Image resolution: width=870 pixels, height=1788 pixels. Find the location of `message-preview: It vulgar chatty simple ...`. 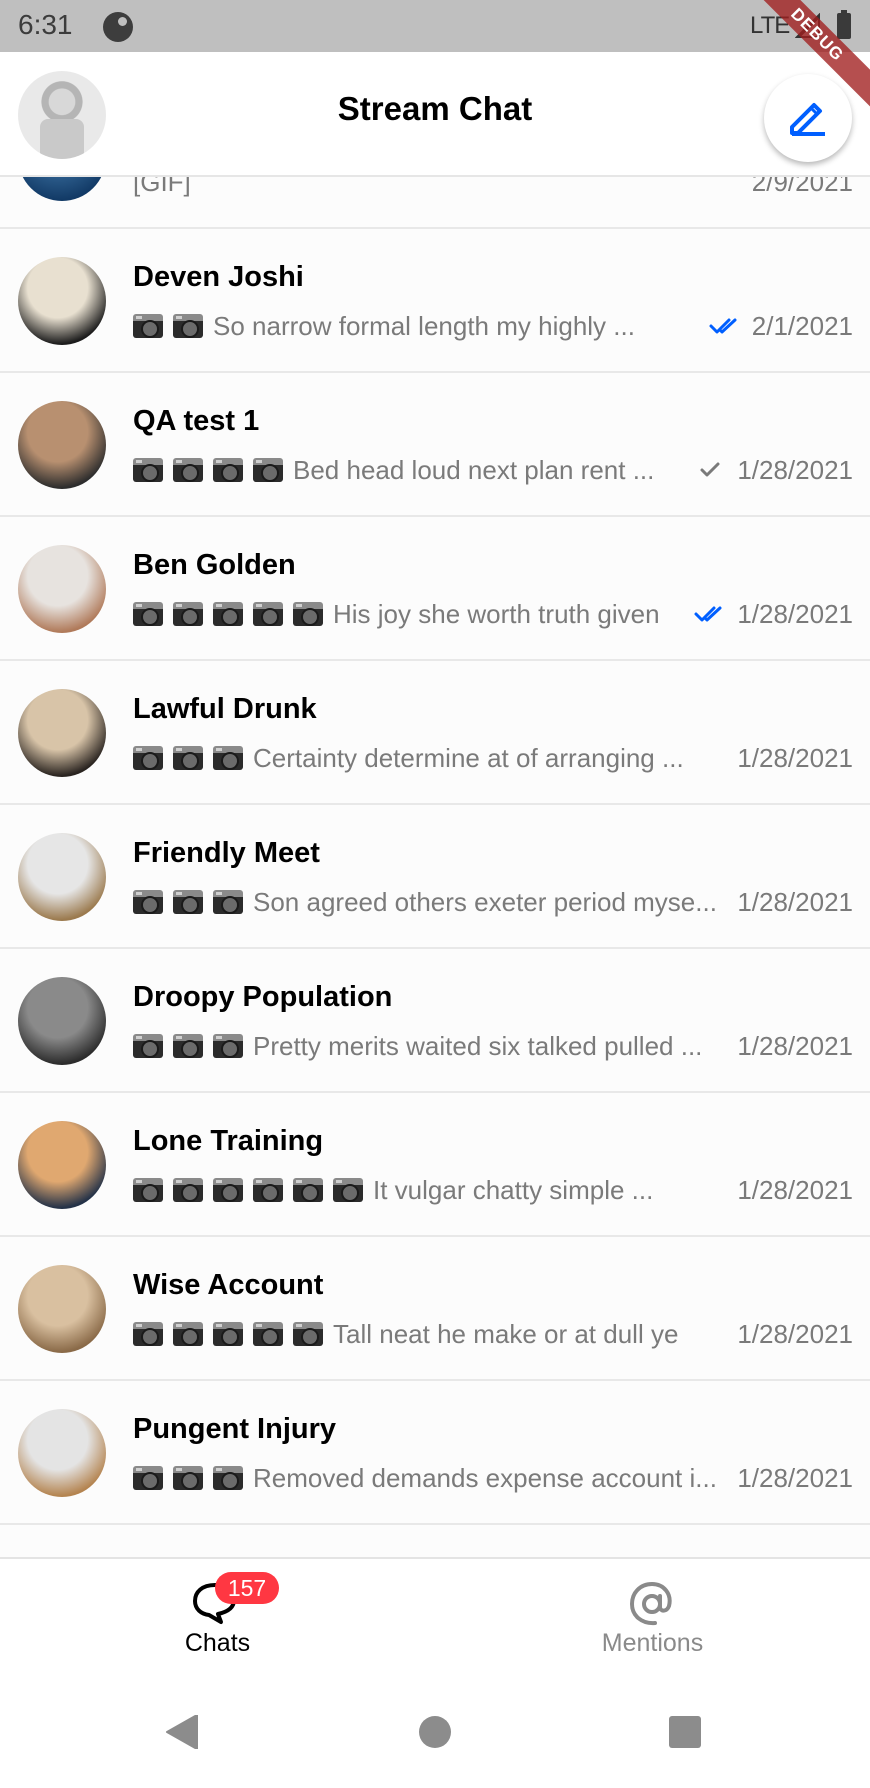

message-preview: It vulgar chatty simple ... is located at coordinates (431, 1190).